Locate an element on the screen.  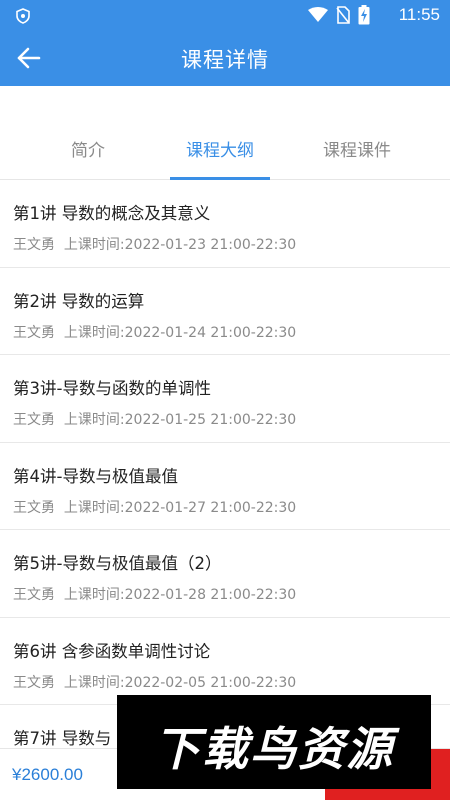
status-time: 11:55 is located at coordinates (419, 14).